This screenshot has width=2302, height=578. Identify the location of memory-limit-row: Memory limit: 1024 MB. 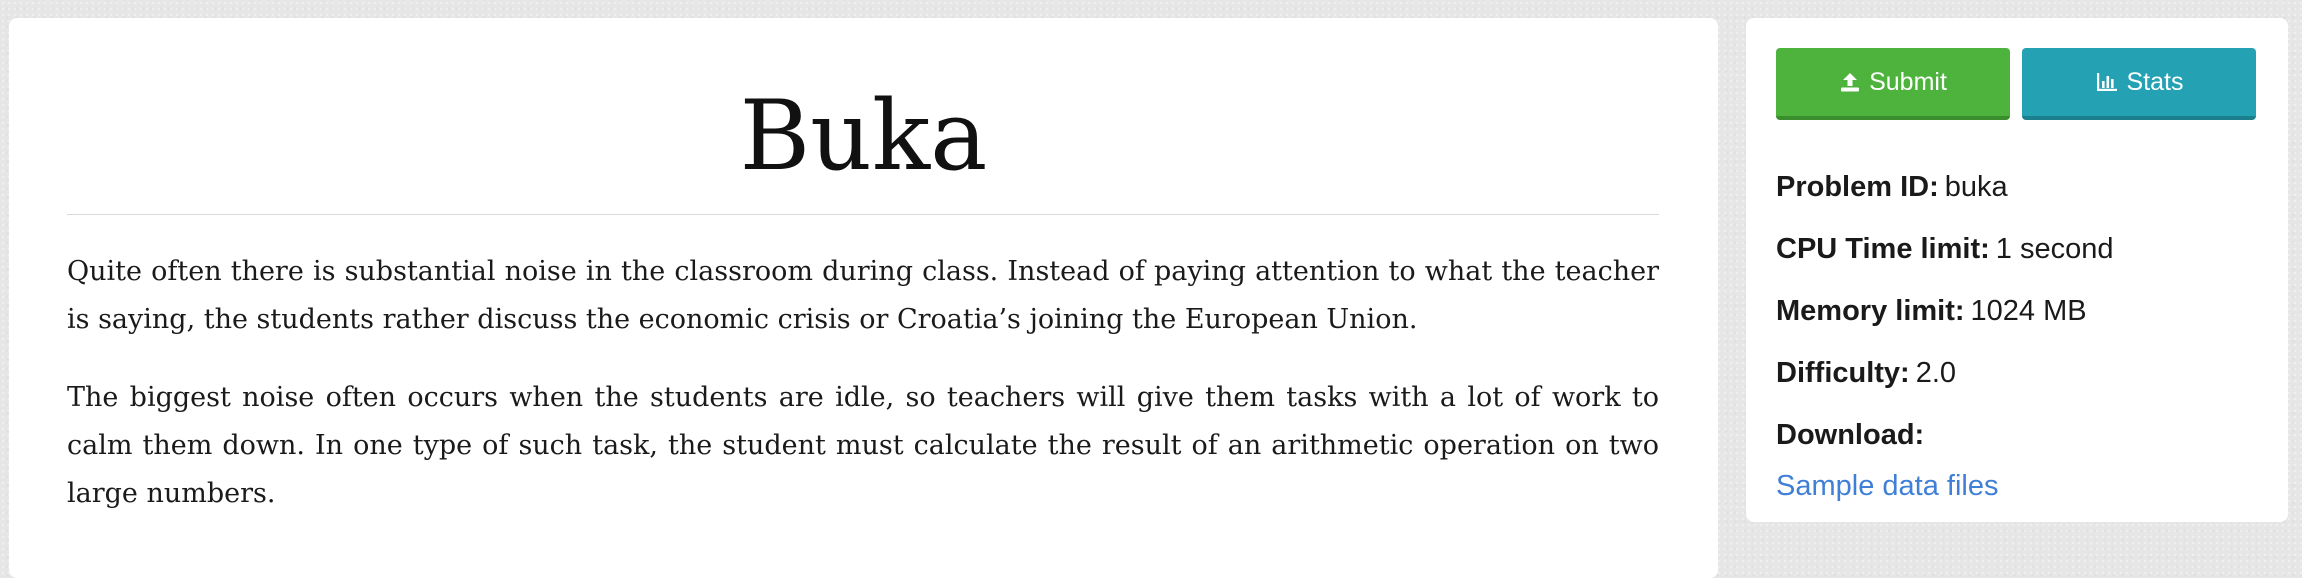
(1944, 311).